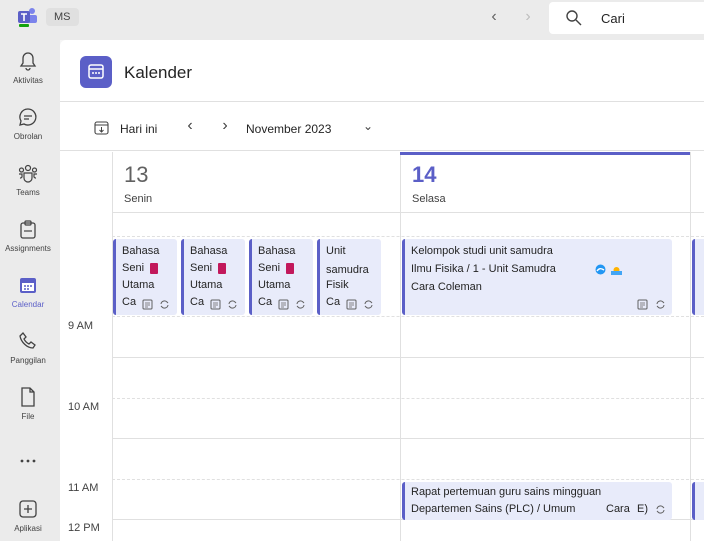 The width and height of the screenshot is (704, 541). Describe the element at coordinates (424, 174) in the screenshot. I see `day-number: 14` at that location.